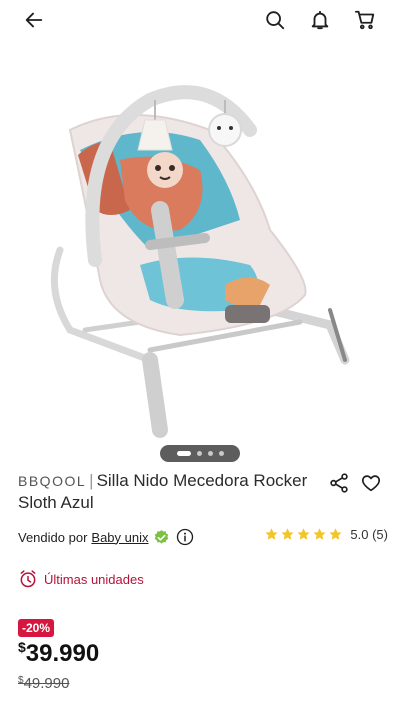 The width and height of the screenshot is (400, 705). What do you see at coordinates (200, 20) in the screenshot?
I see `top-bar` at bounding box center [200, 20].